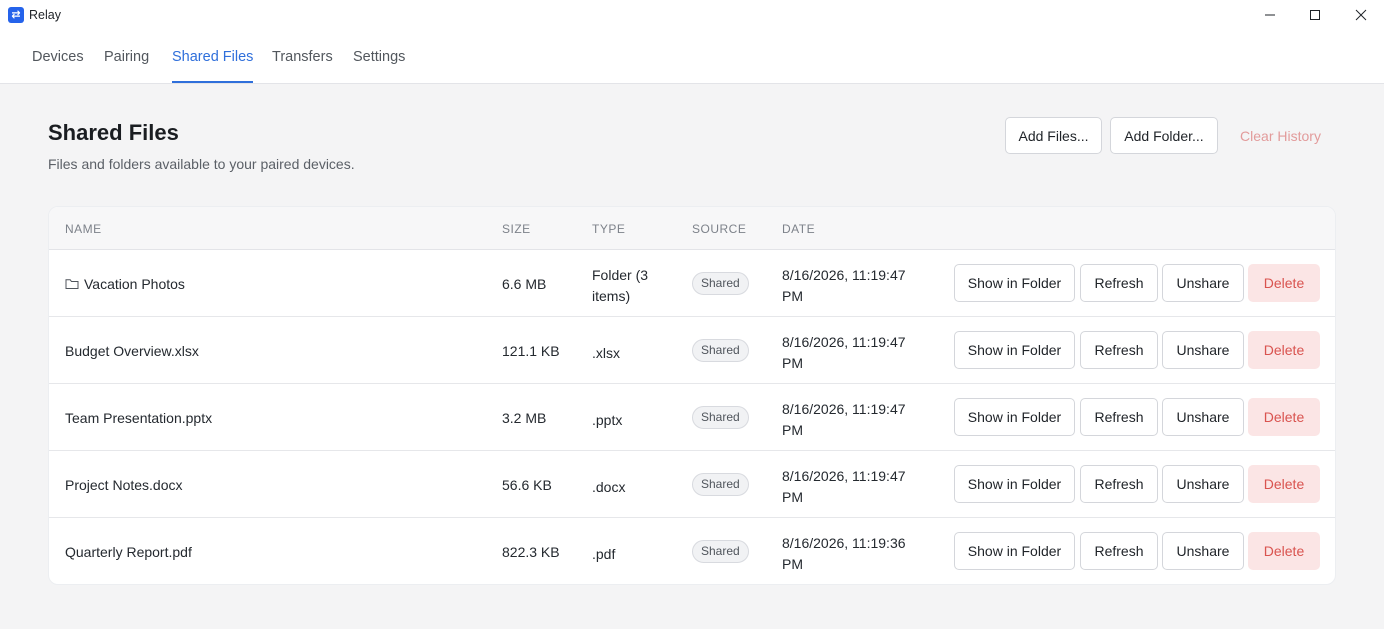  What do you see at coordinates (516, 229) in the screenshot?
I see `header-size: SIZE` at bounding box center [516, 229].